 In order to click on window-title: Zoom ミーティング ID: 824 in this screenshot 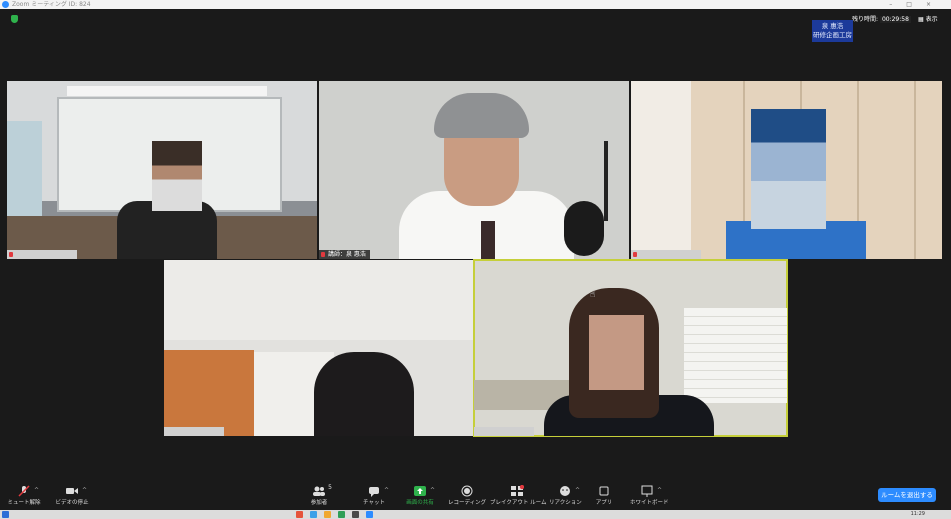, I will do `click(51, 4)`.